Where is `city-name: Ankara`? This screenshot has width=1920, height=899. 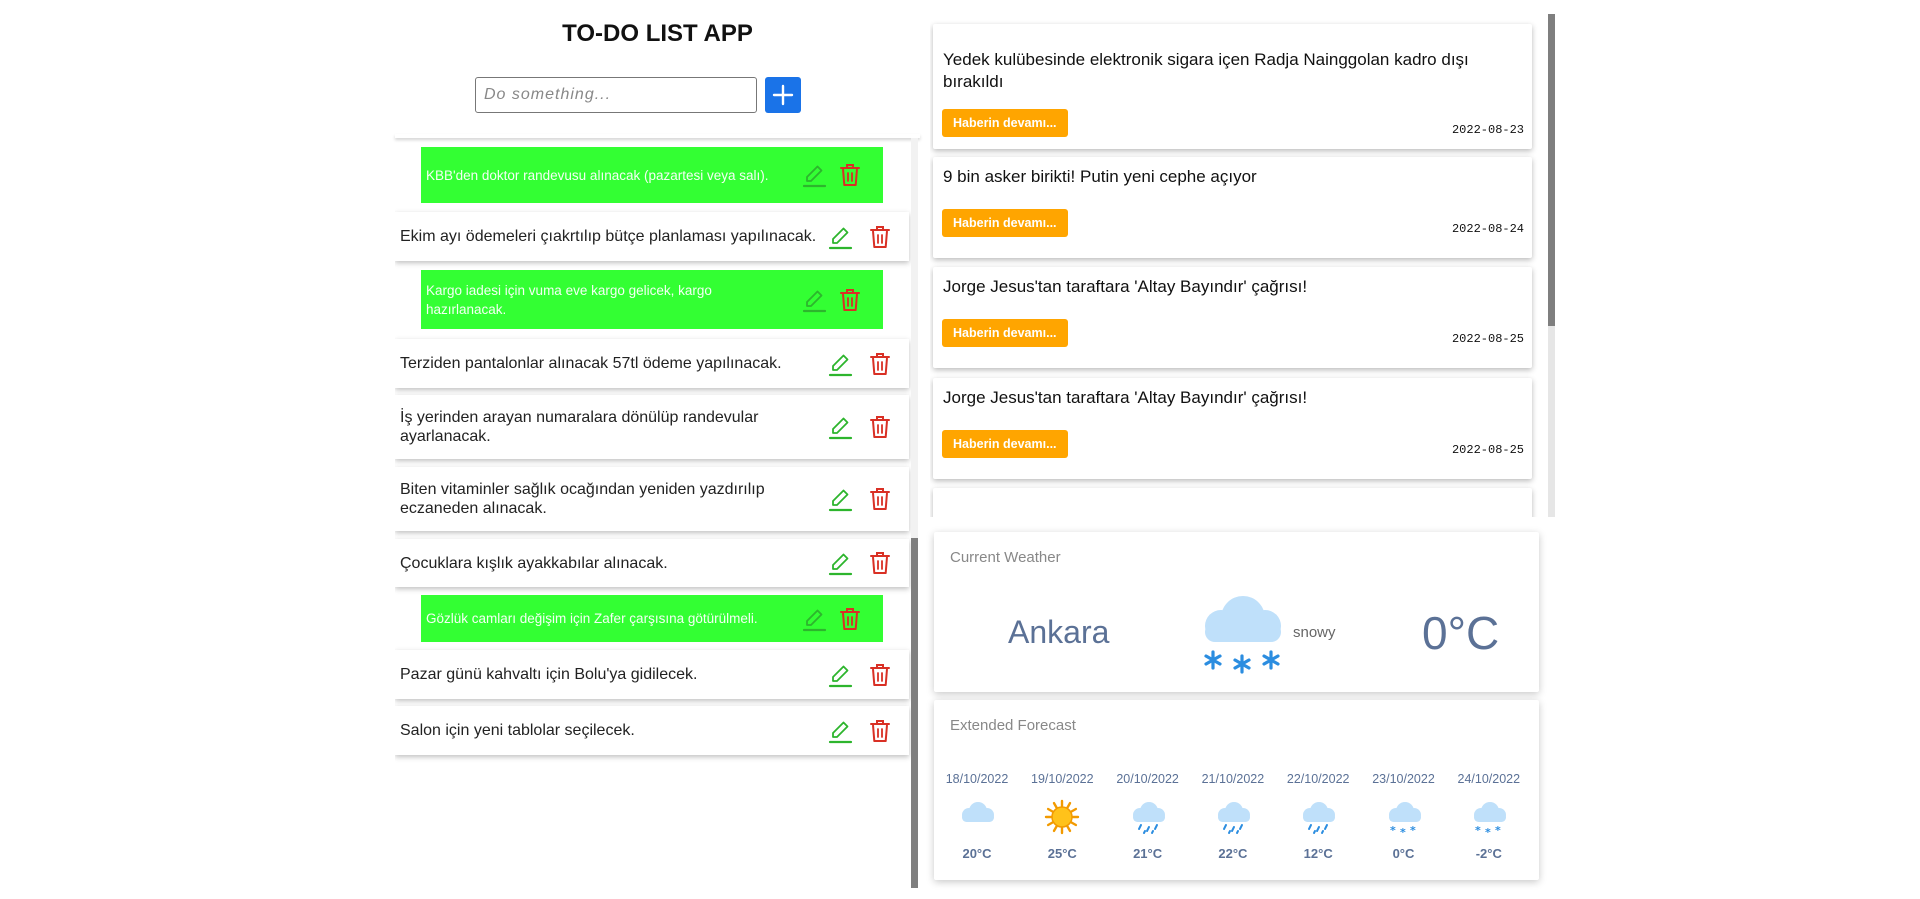
city-name: Ankara is located at coordinates (1059, 632).